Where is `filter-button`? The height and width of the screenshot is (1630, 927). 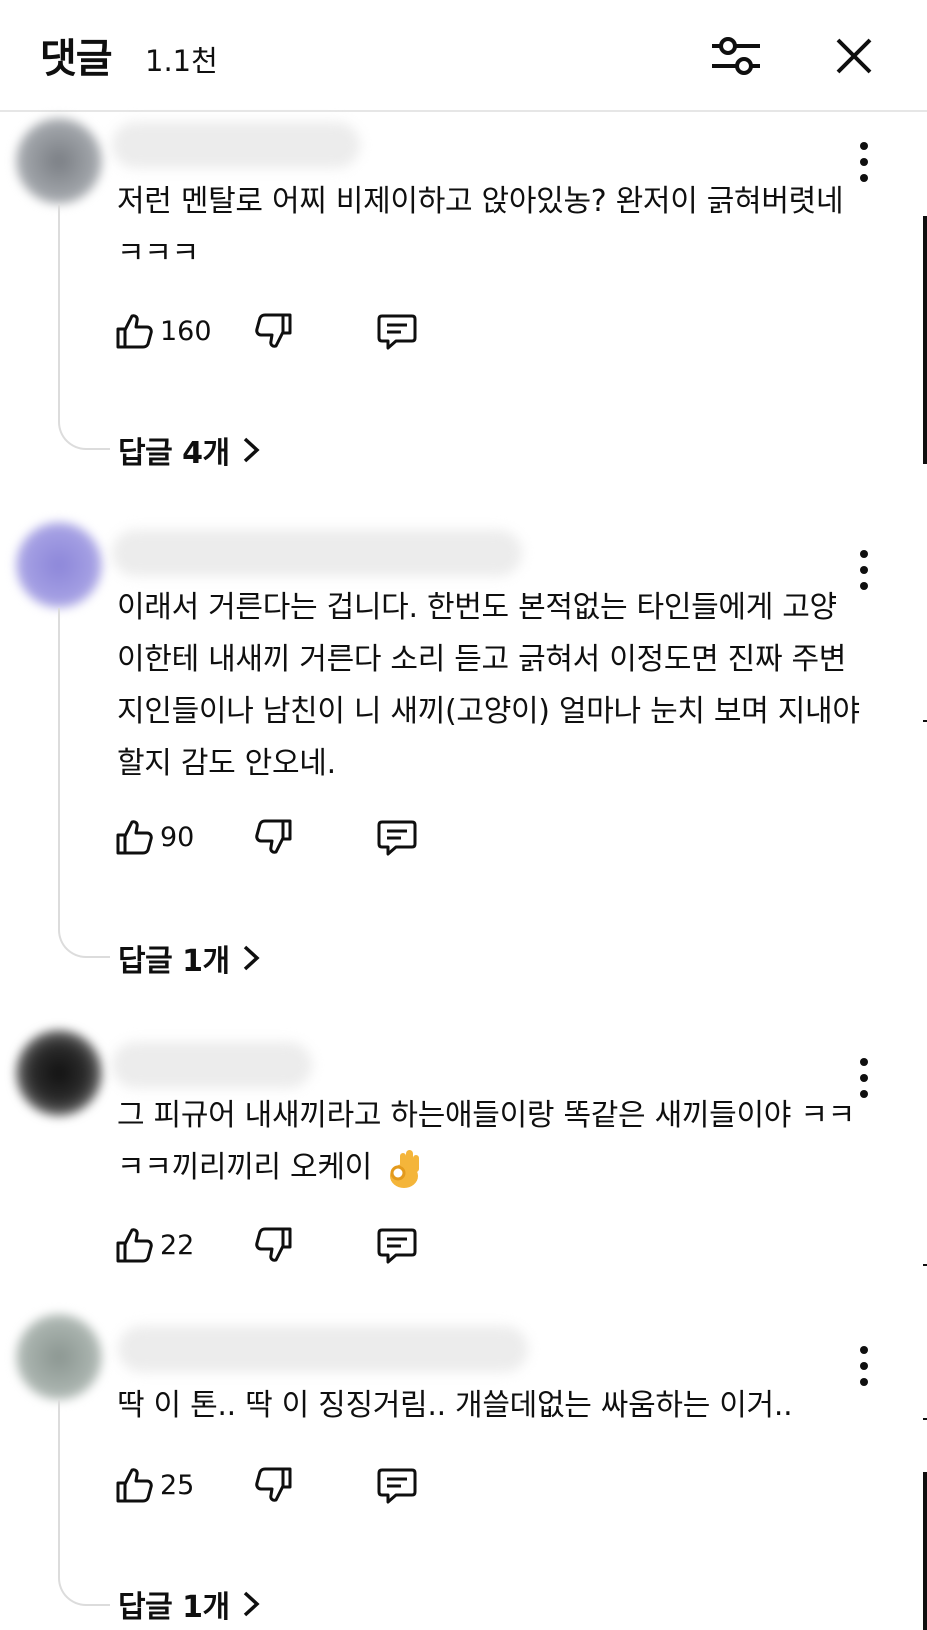
filter-button is located at coordinates (736, 56).